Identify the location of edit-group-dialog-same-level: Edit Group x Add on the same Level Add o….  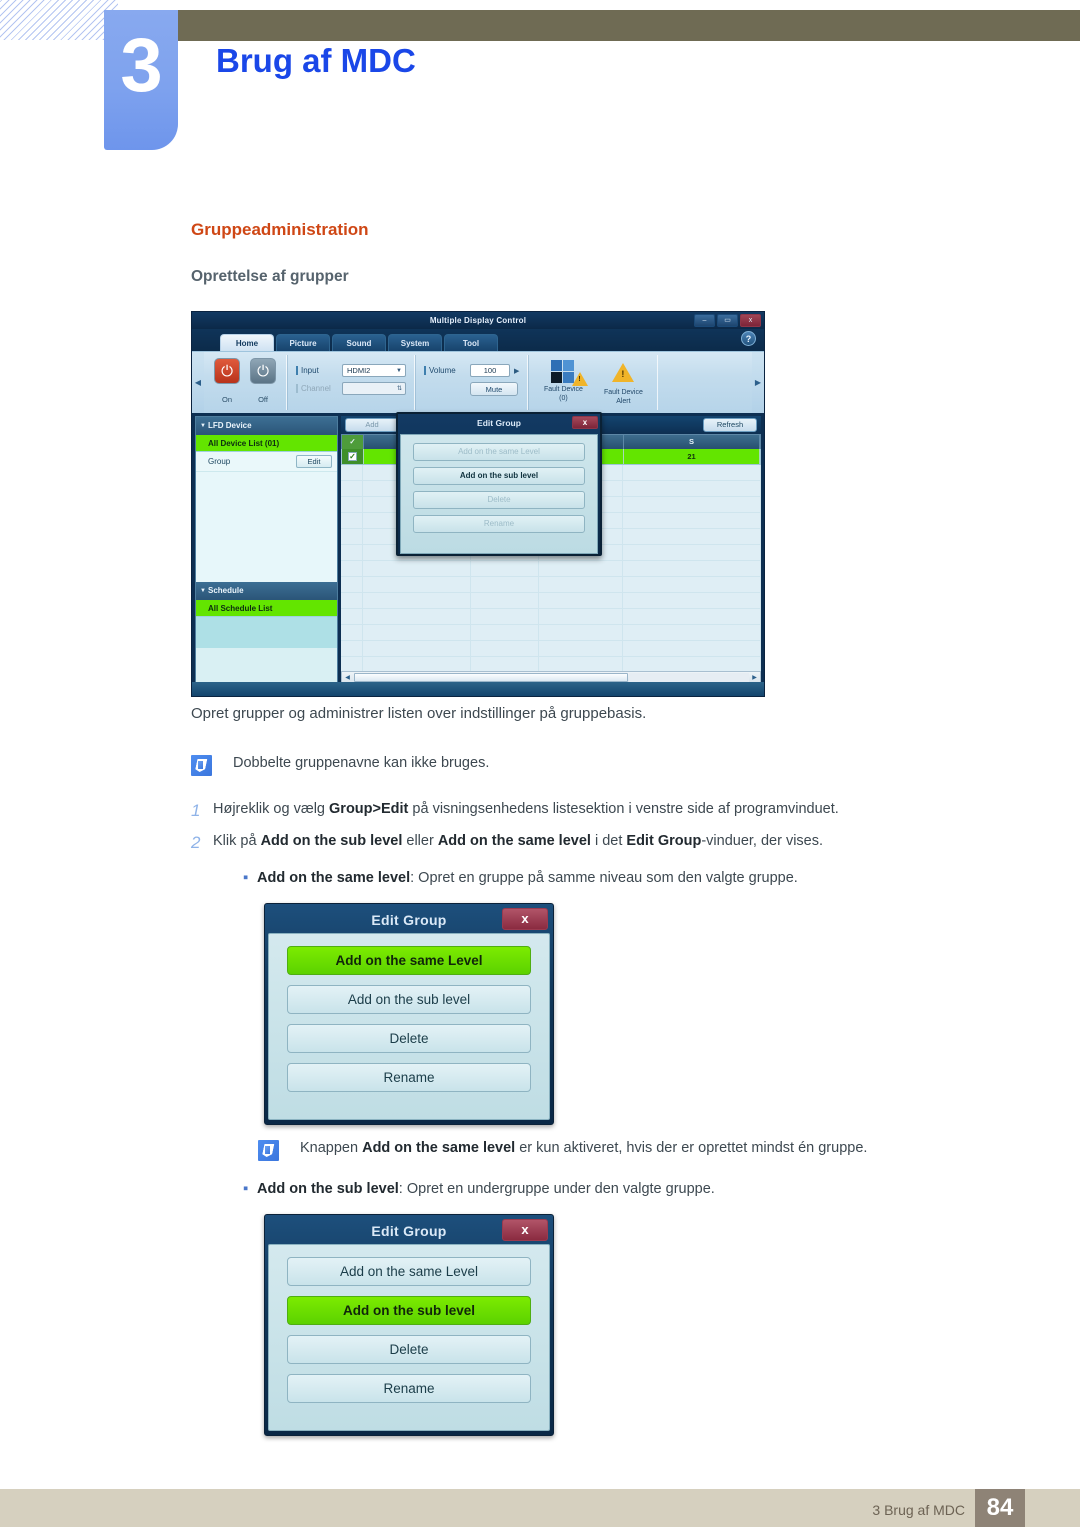
(409, 1014).